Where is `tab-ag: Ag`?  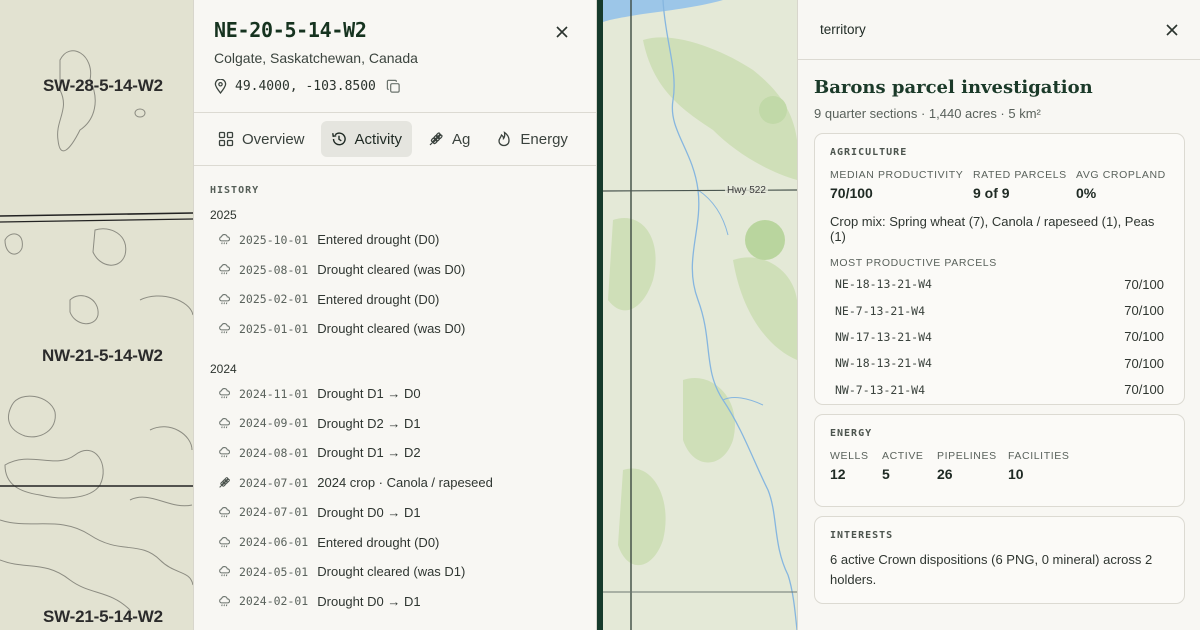 tab-ag: Ag is located at coordinates (449, 139).